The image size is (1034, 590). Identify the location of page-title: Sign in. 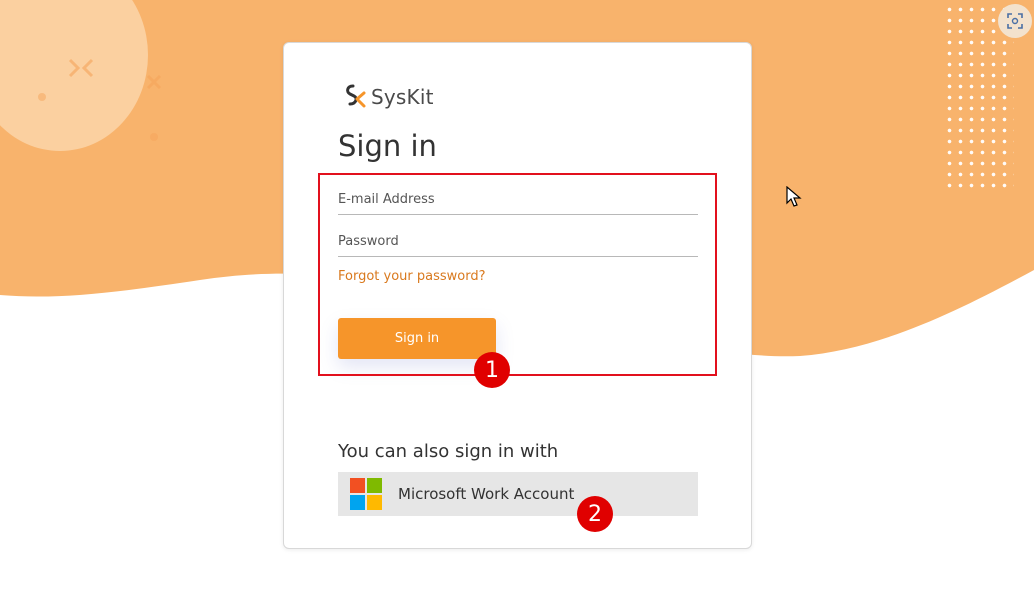
(387, 146).